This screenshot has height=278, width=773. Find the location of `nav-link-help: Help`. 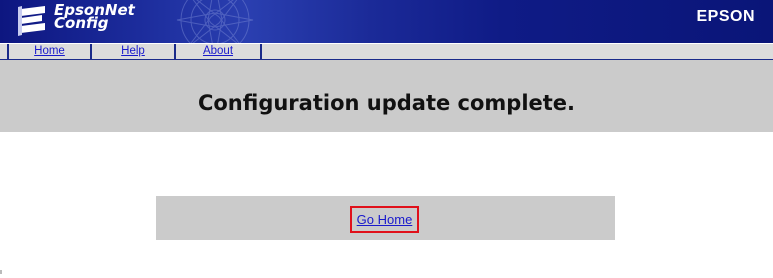

nav-link-help: Help is located at coordinates (133, 51).